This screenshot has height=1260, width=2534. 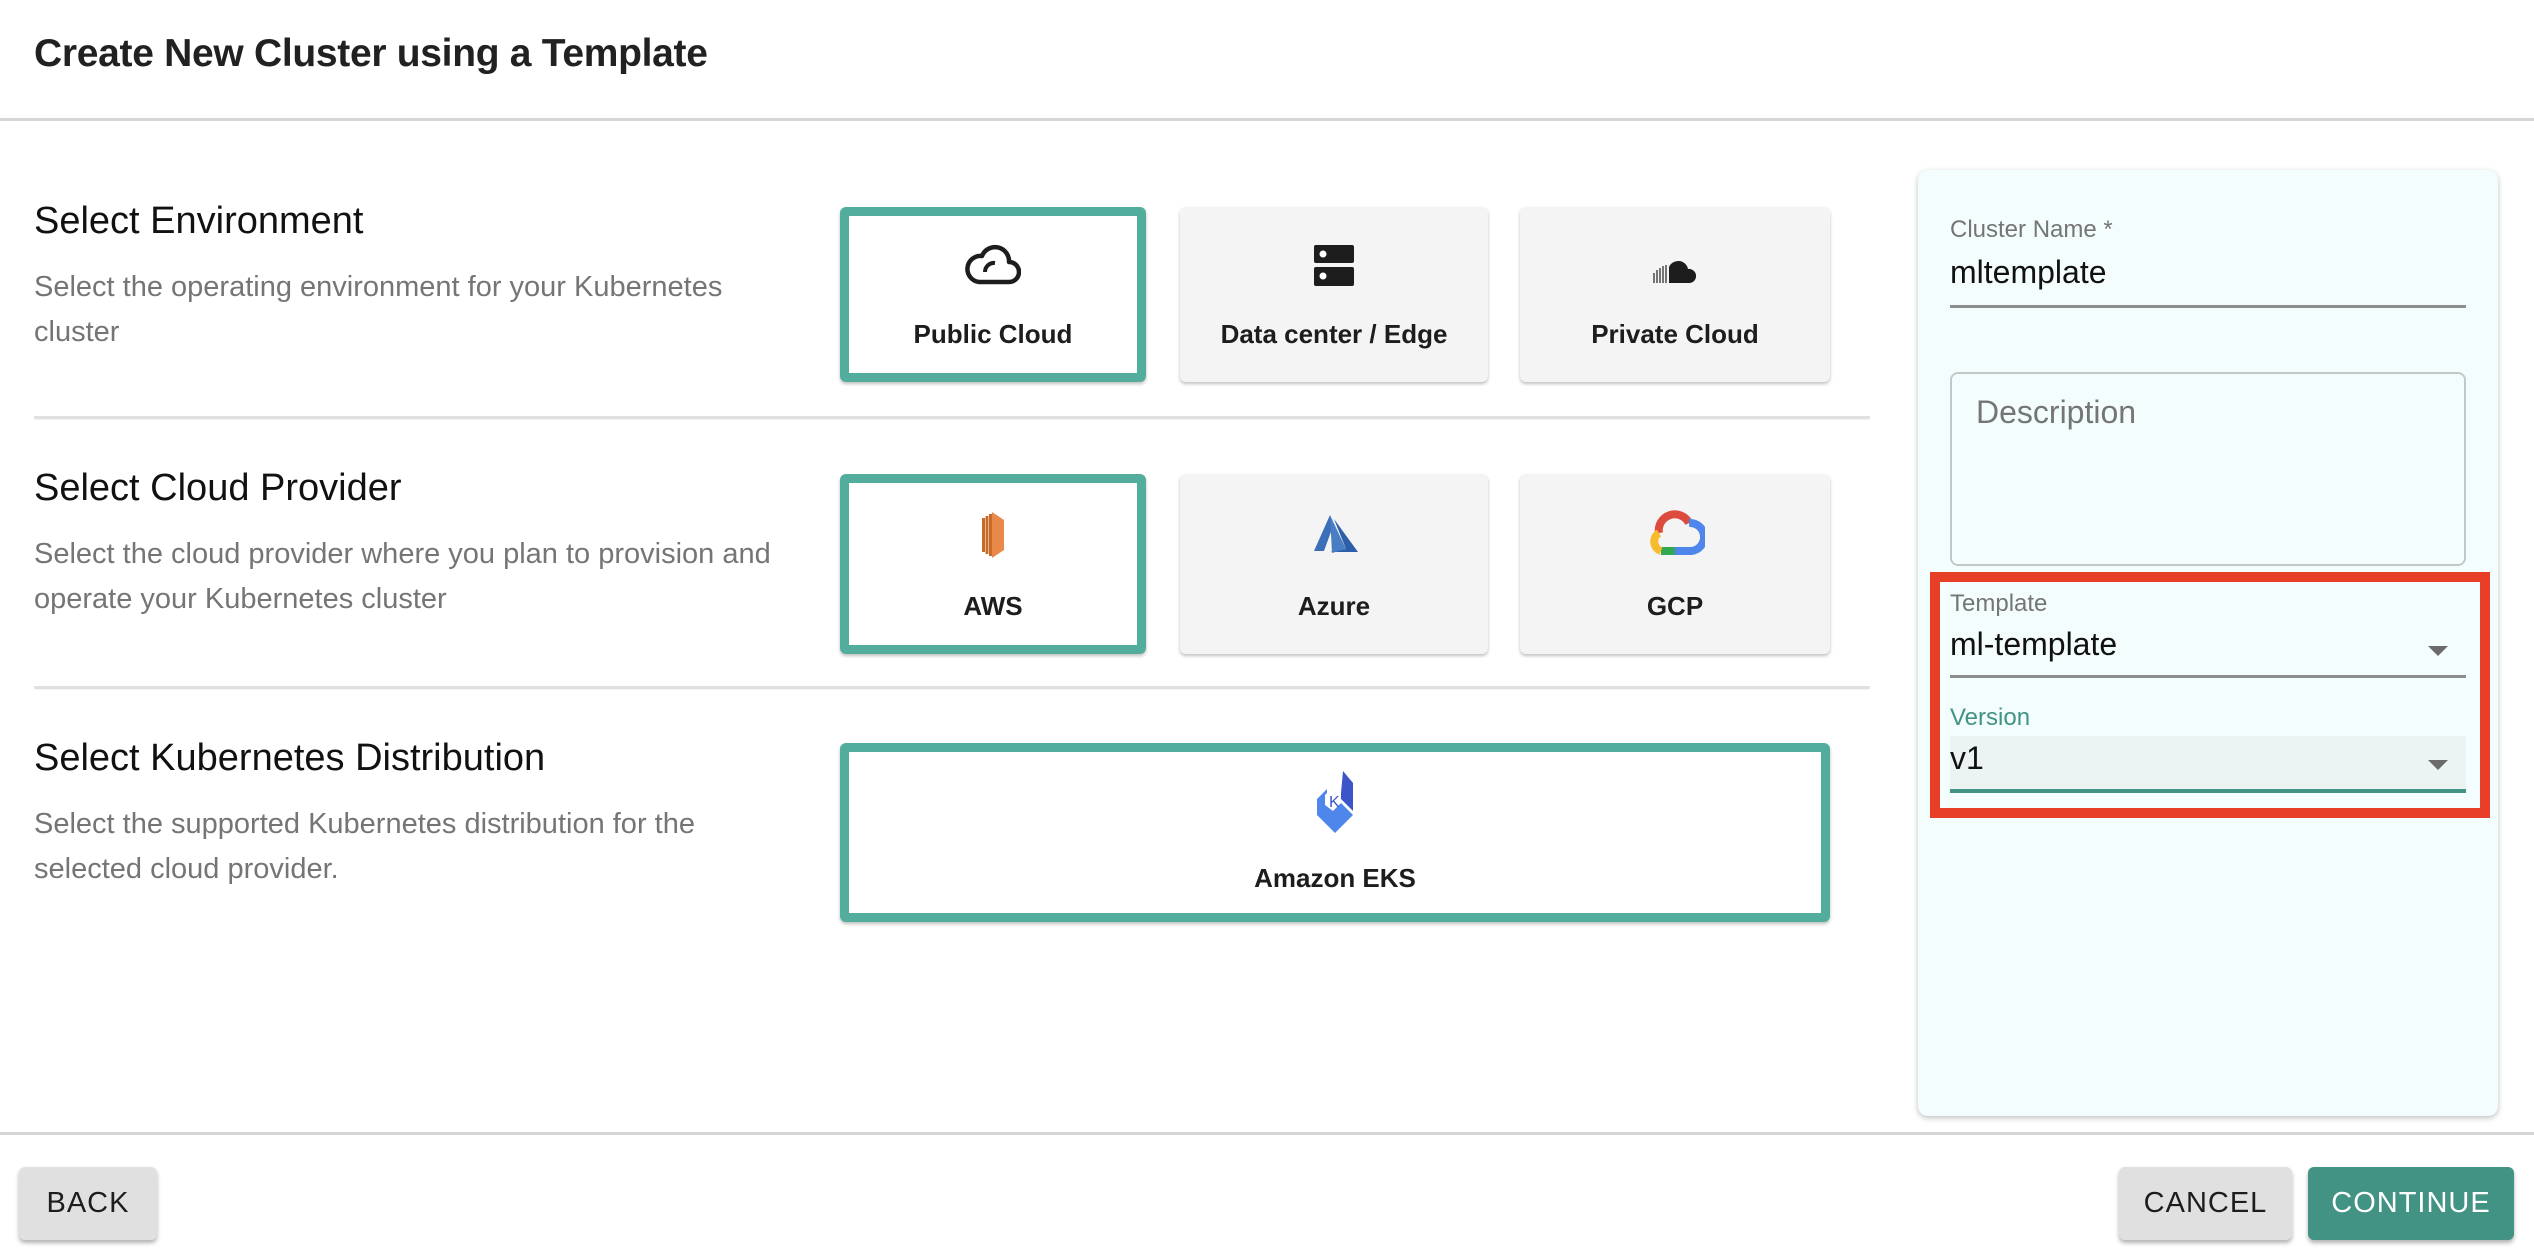 What do you see at coordinates (1675, 564) in the screenshot?
I see `option-gcp: GCP` at bounding box center [1675, 564].